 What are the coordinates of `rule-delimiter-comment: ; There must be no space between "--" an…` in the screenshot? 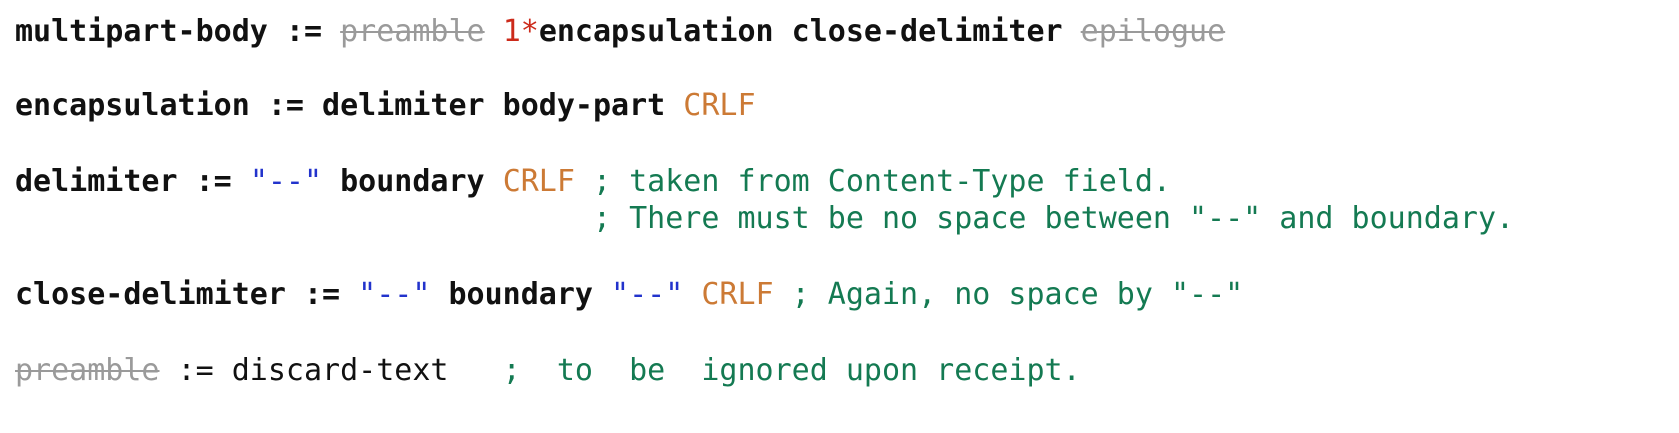 It's located at (764, 219).